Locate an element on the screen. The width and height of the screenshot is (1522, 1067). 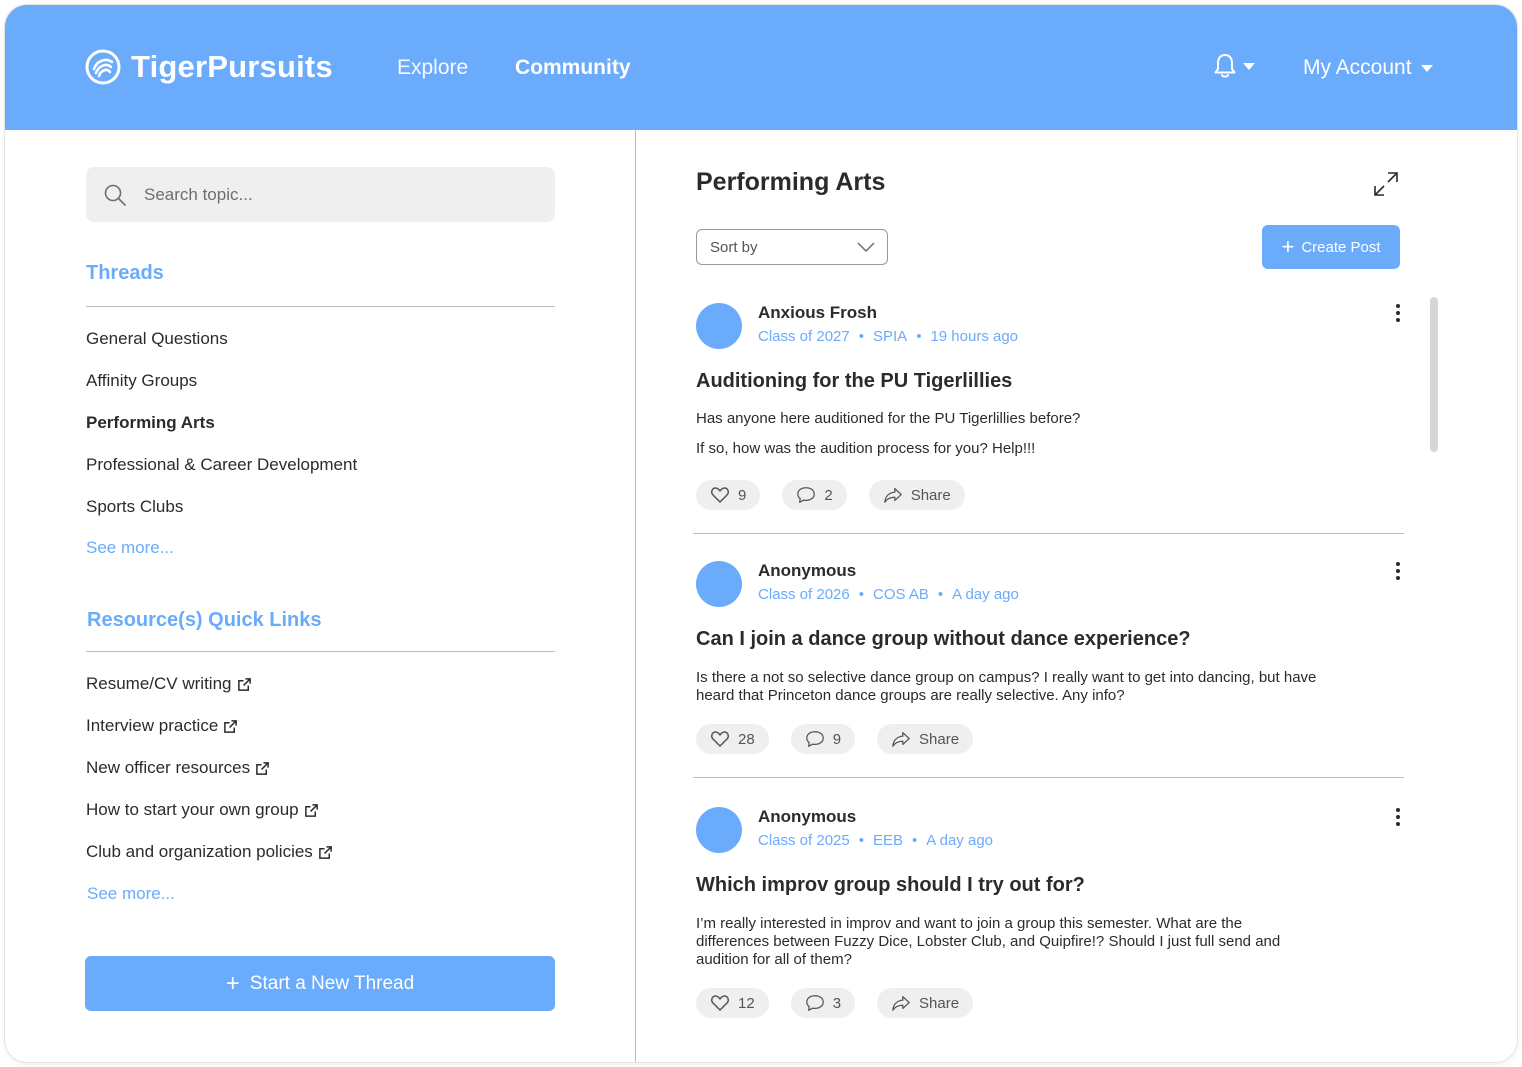
like-button: 12 is located at coordinates (732, 1003).